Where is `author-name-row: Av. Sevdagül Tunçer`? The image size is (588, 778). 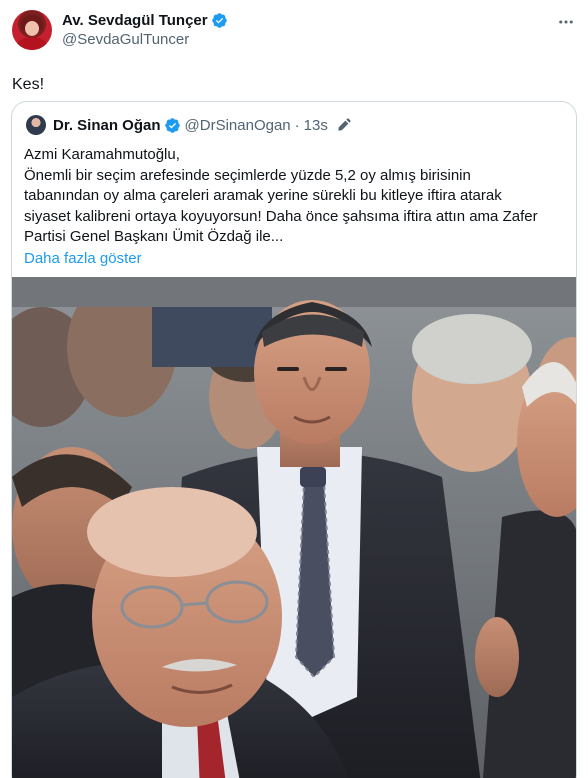
author-name-row: Av. Sevdagül Tunçer is located at coordinates (309, 20).